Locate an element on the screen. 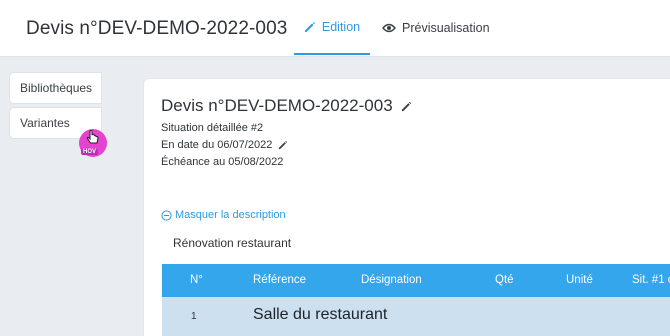 The image size is (670, 336). pencil-icon is located at coordinates (309, 26).